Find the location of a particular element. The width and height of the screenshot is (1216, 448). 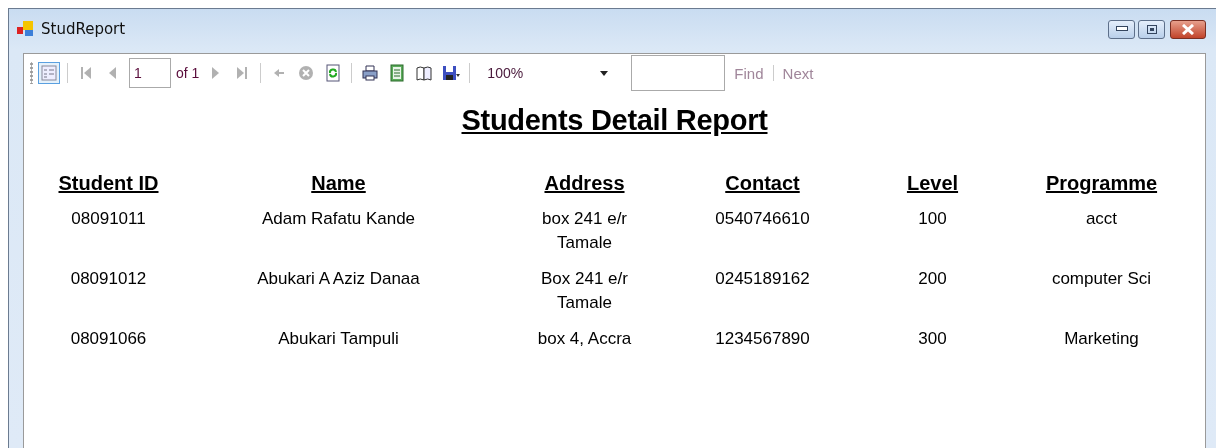

page-layout-icon is located at coordinates (397, 73).